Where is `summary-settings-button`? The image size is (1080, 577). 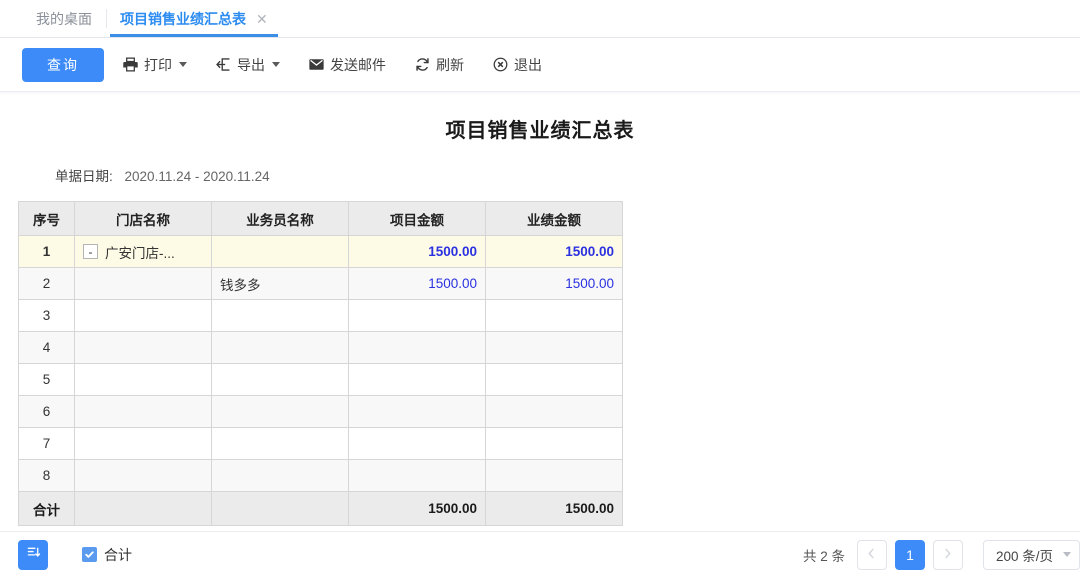 summary-settings-button is located at coordinates (33, 554).